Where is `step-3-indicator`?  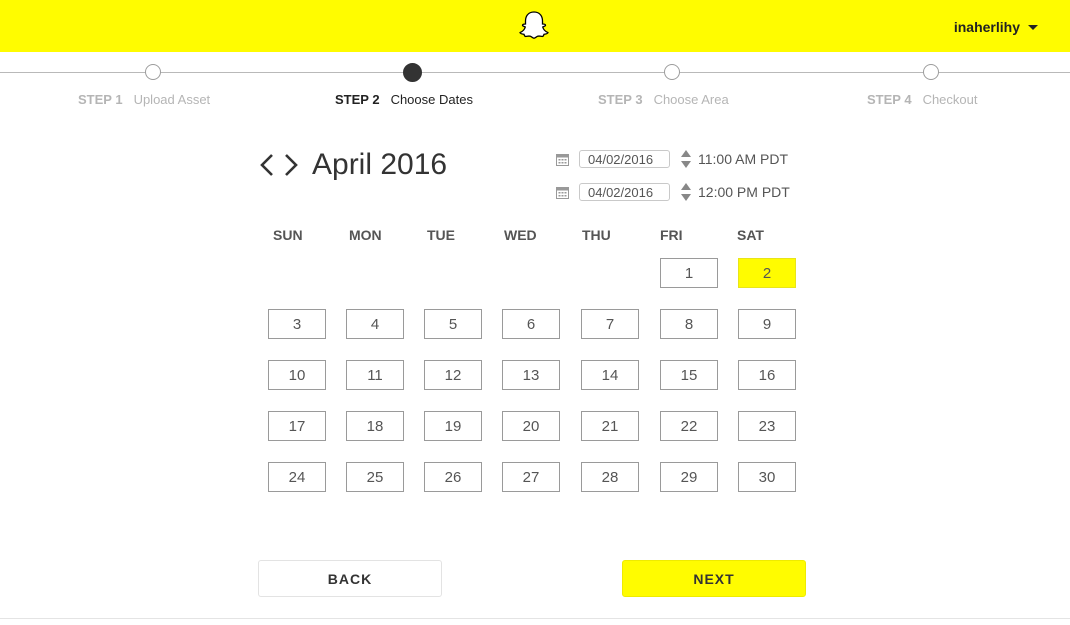 step-3-indicator is located at coordinates (672, 72).